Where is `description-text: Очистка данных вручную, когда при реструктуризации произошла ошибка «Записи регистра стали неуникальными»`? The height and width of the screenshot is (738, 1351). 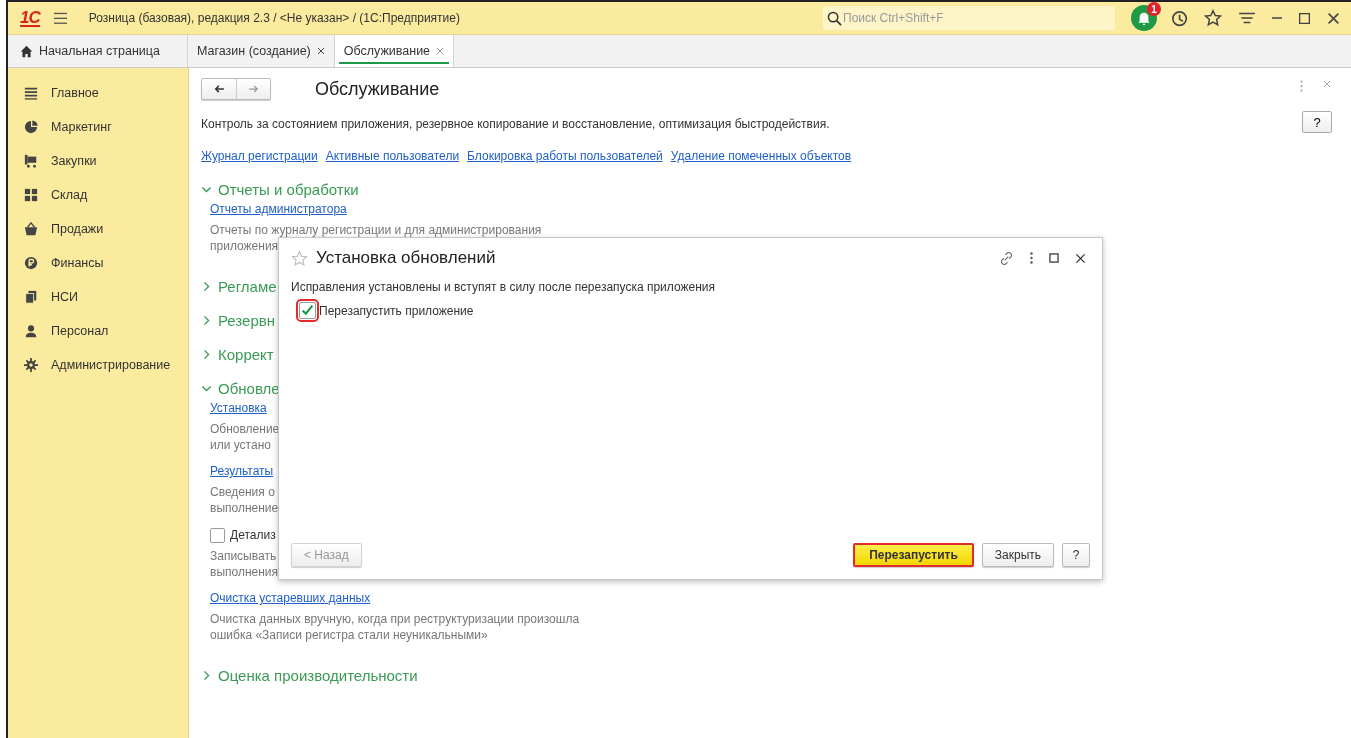 description-text: Очистка данных вручную, когда при реструктуризации произошла ошибка «Записи регистра стали неуникальными» is located at coordinates (395, 627).